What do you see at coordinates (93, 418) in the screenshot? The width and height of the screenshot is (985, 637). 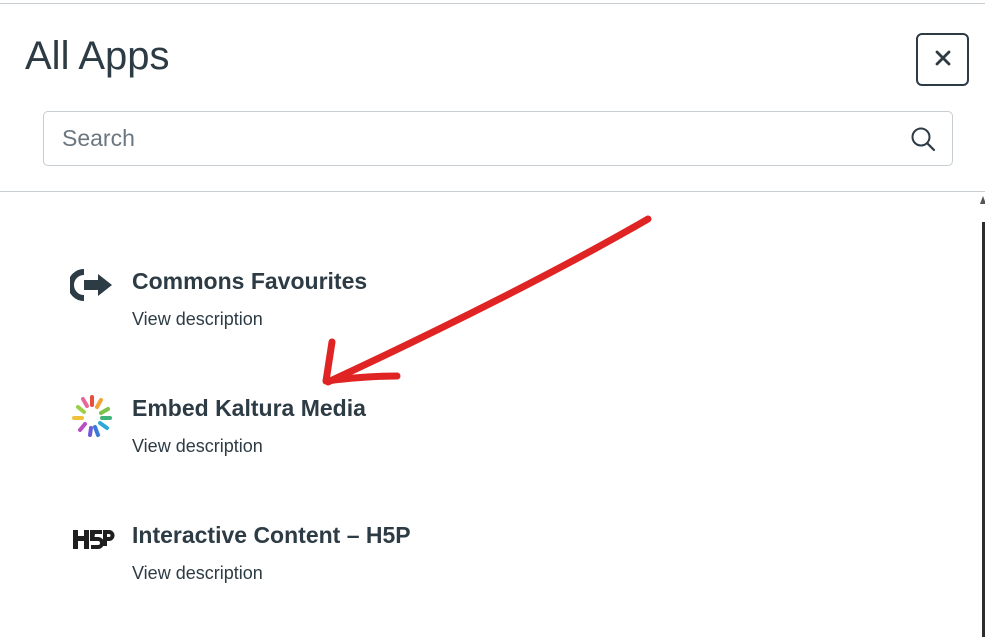 I see `kaltura-icon` at bounding box center [93, 418].